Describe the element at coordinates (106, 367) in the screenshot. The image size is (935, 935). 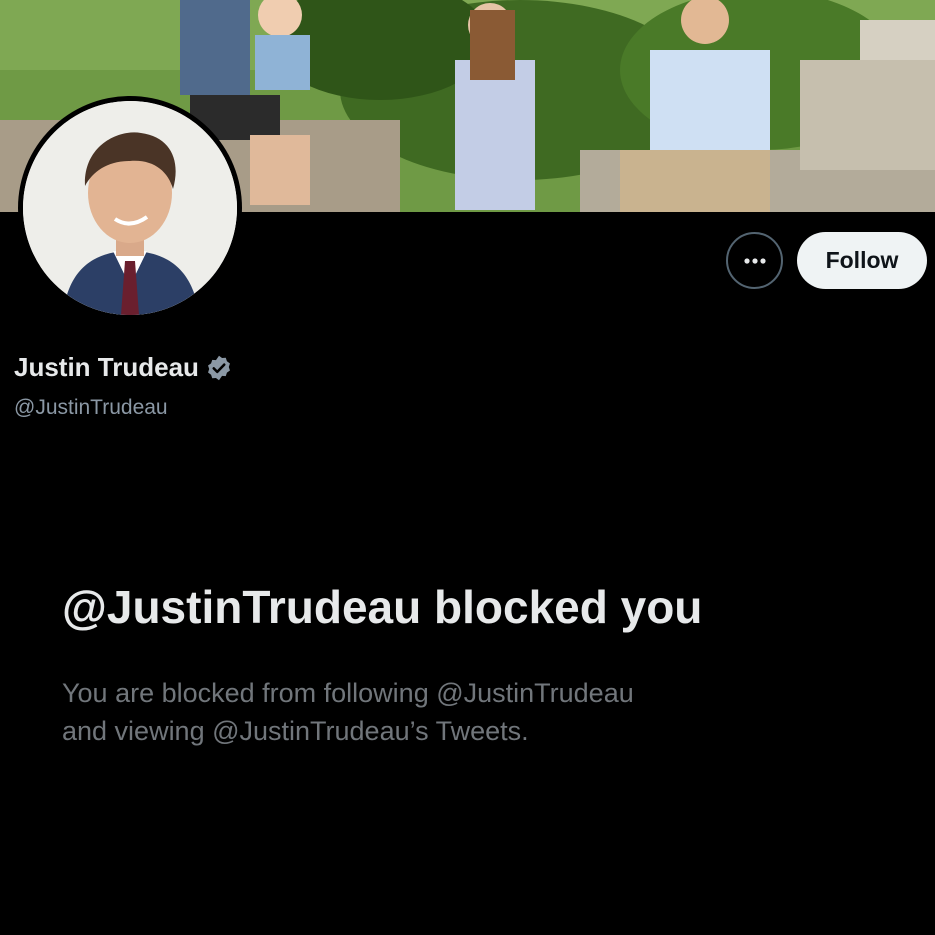
I see `display-name: Justin Trudeau` at that location.